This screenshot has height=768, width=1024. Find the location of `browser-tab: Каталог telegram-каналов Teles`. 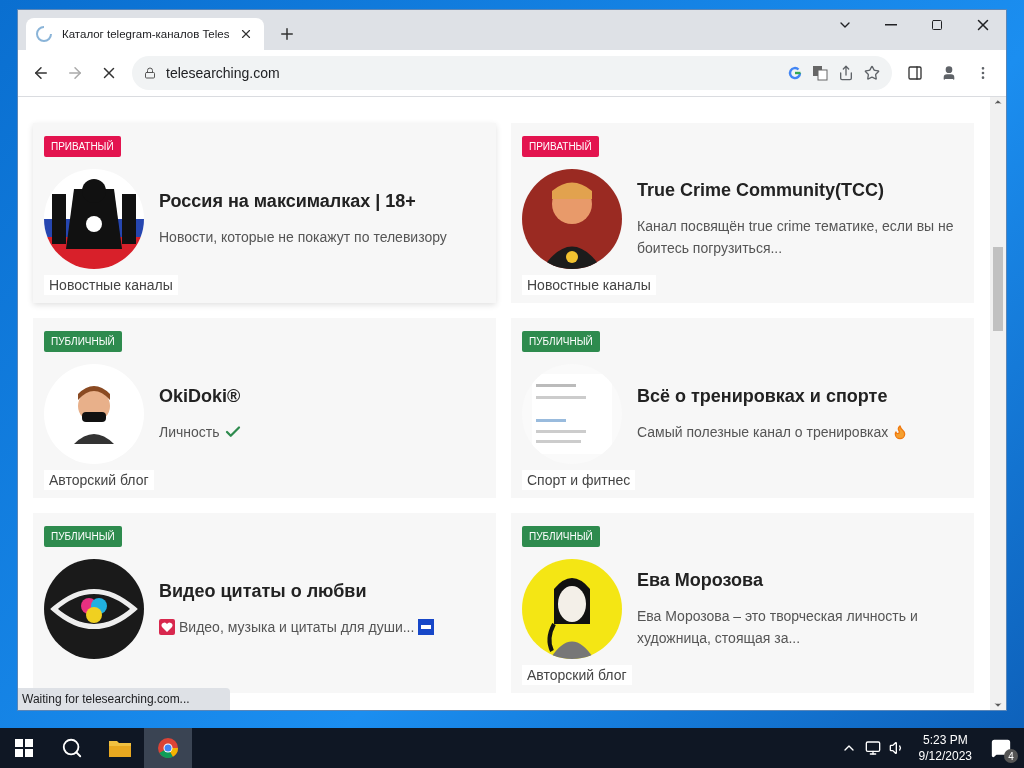

browser-tab: Каталог telegram-каналов Teles is located at coordinates (145, 34).